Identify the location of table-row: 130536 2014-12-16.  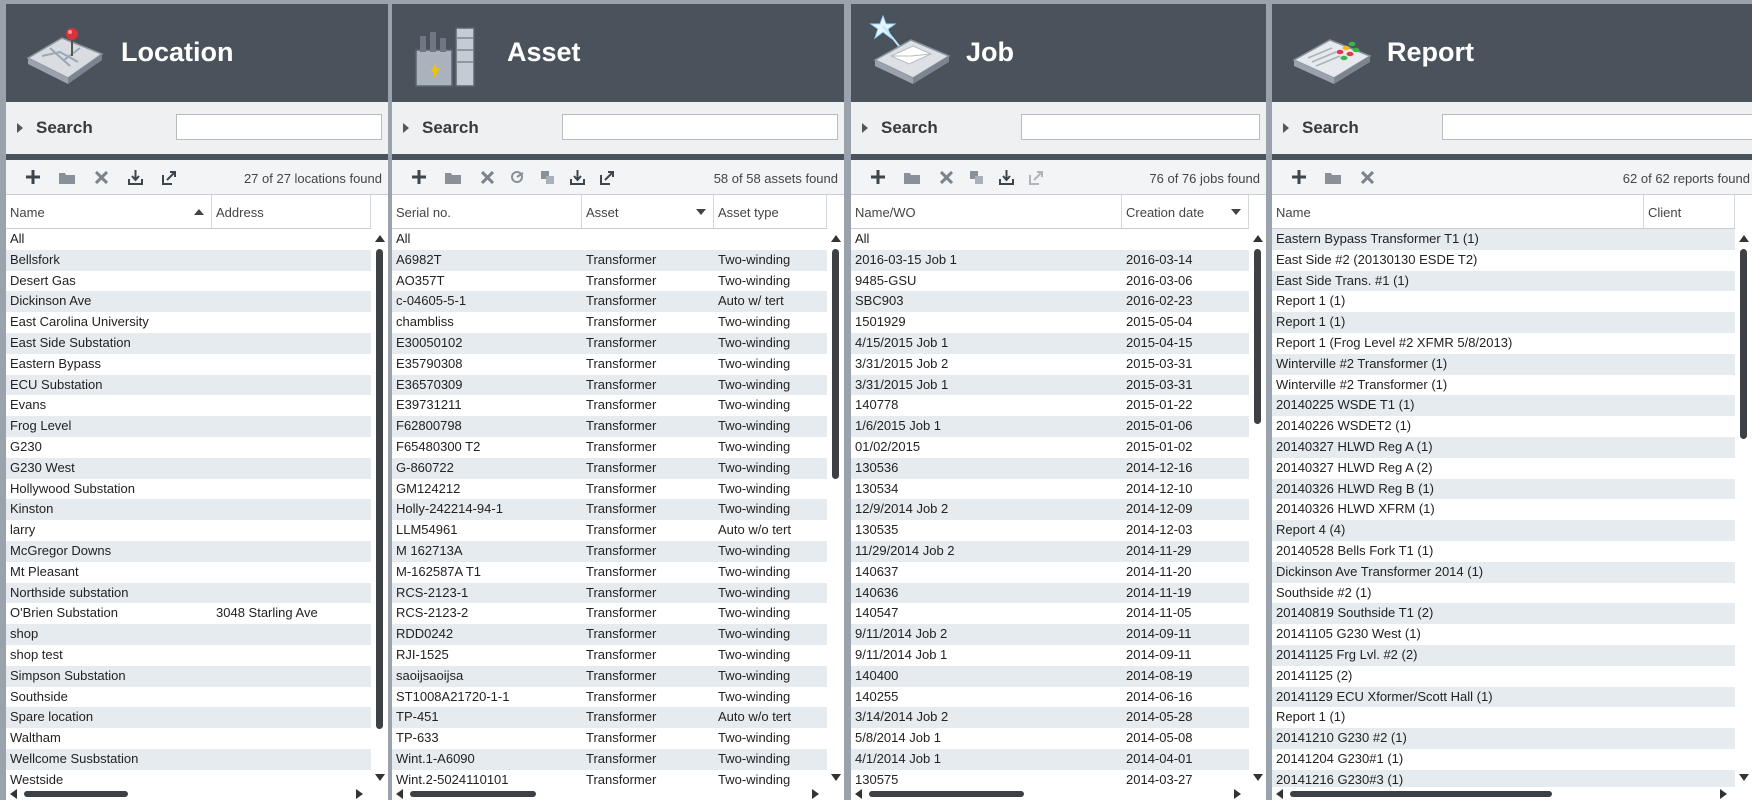
(1050, 468).